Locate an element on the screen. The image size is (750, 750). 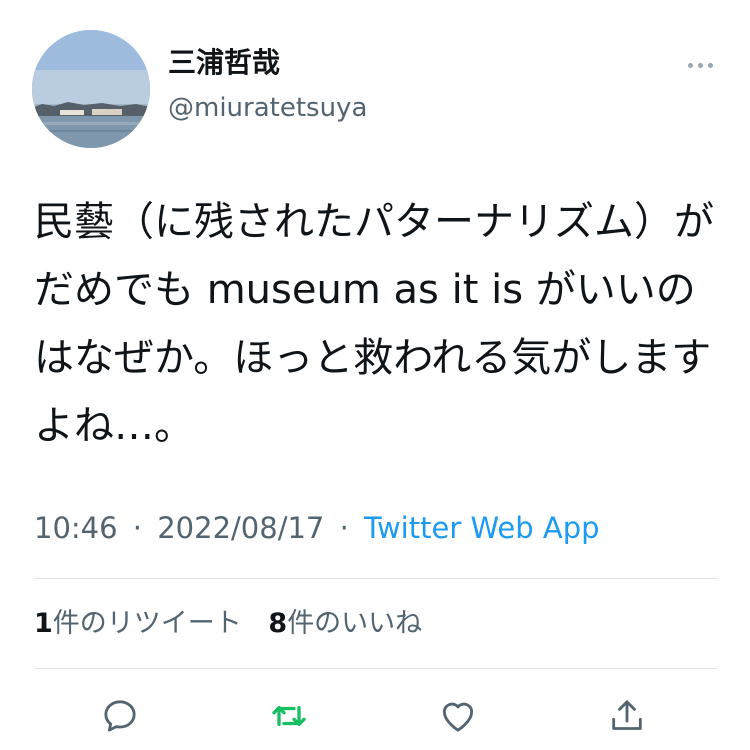
avatar is located at coordinates (91, 89).